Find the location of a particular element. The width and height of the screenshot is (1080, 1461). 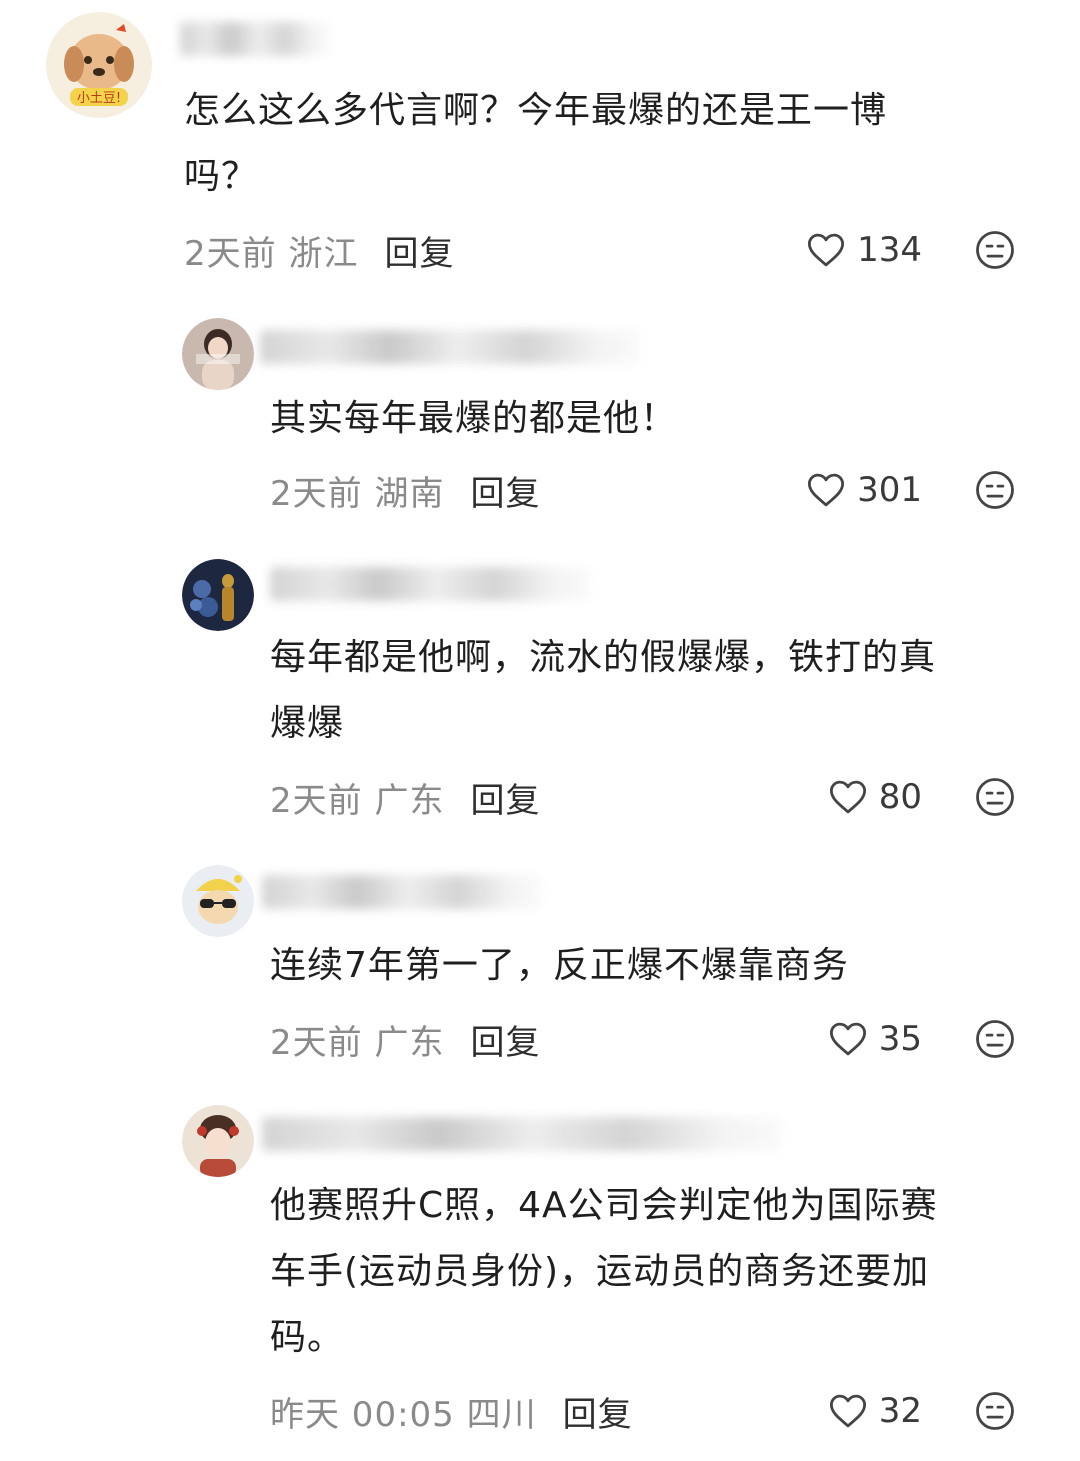

like-count: 301 is located at coordinates (889, 490).